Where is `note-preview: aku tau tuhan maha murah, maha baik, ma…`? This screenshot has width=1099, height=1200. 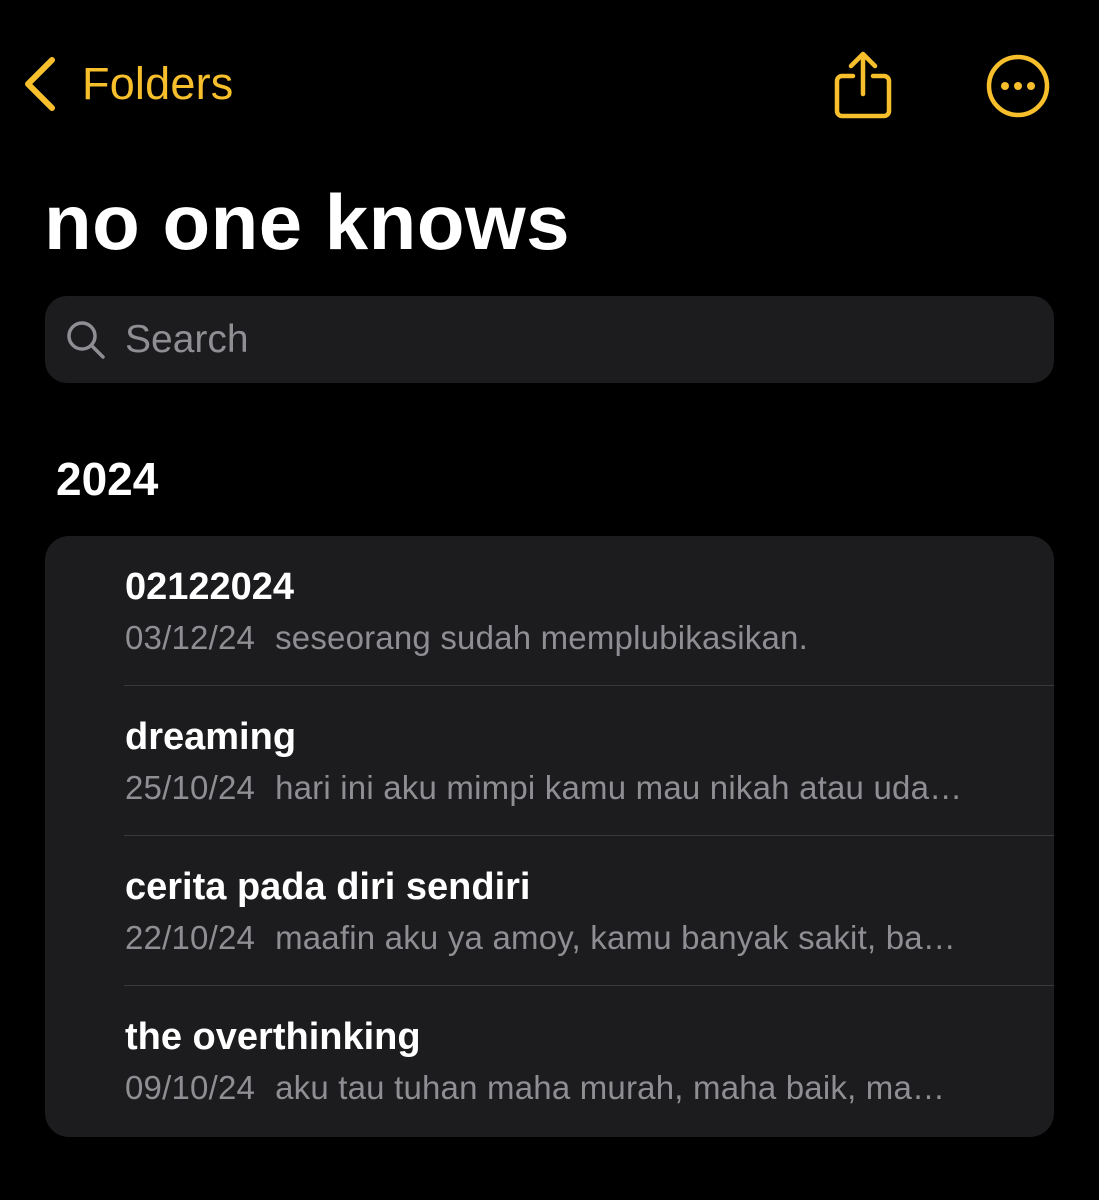 note-preview: aku tau tuhan maha murah, maha baik, ma… is located at coordinates (610, 1087).